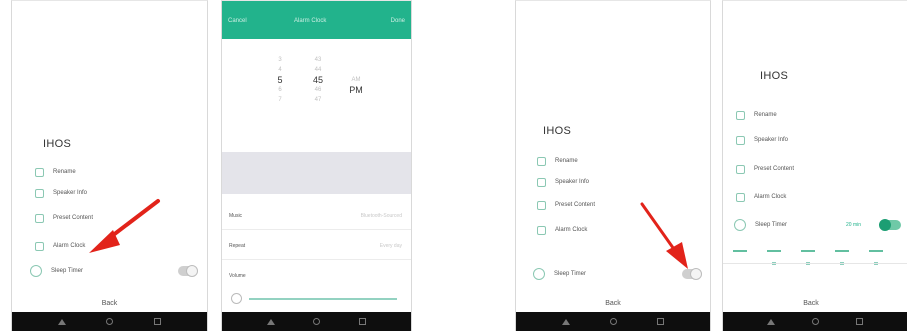 Image resolution: width=907 pixels, height=331 pixels. I want to click on menu-item-label: Rename, so click(765, 115).